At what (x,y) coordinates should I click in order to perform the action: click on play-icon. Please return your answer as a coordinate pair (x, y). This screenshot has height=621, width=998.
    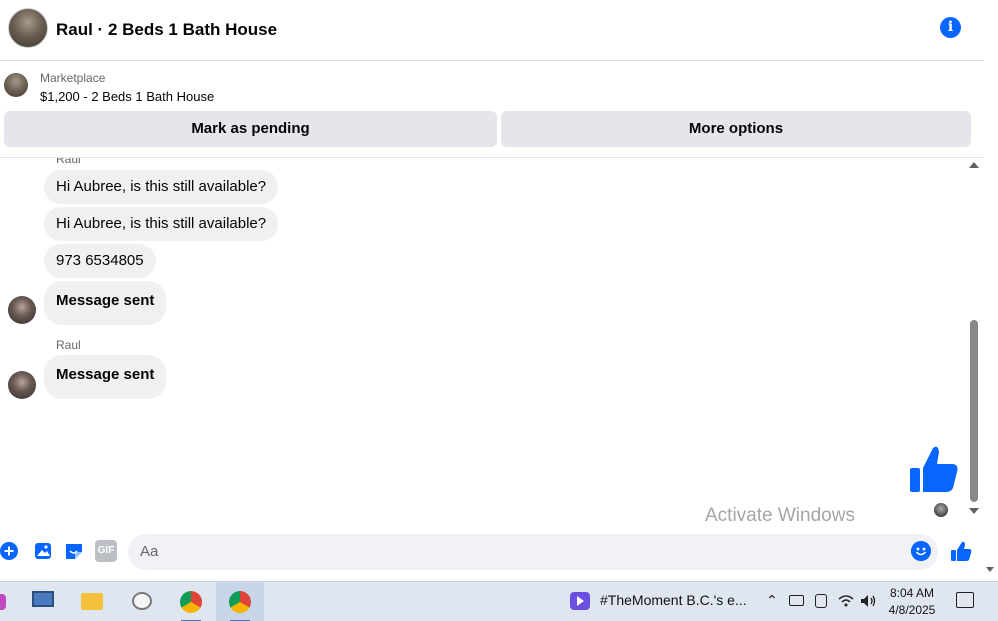
    Looking at the image, I should click on (580, 601).